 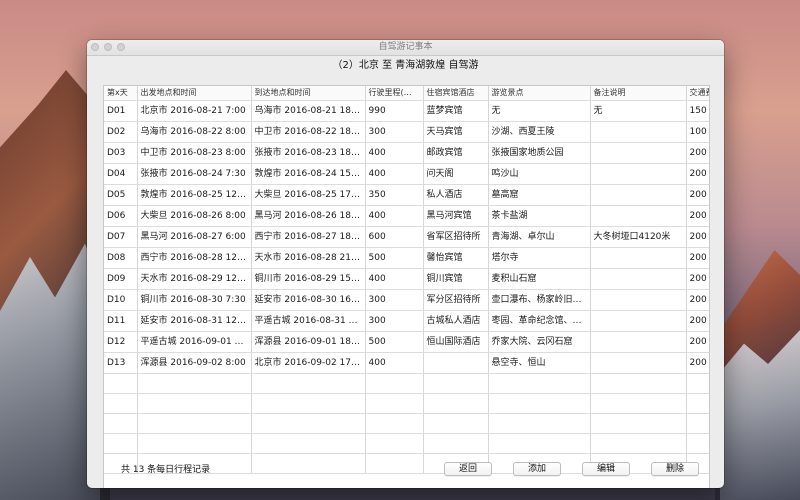 What do you see at coordinates (638, 237) in the screenshot?
I see `table-cell: 大冬树垭口4120米` at bounding box center [638, 237].